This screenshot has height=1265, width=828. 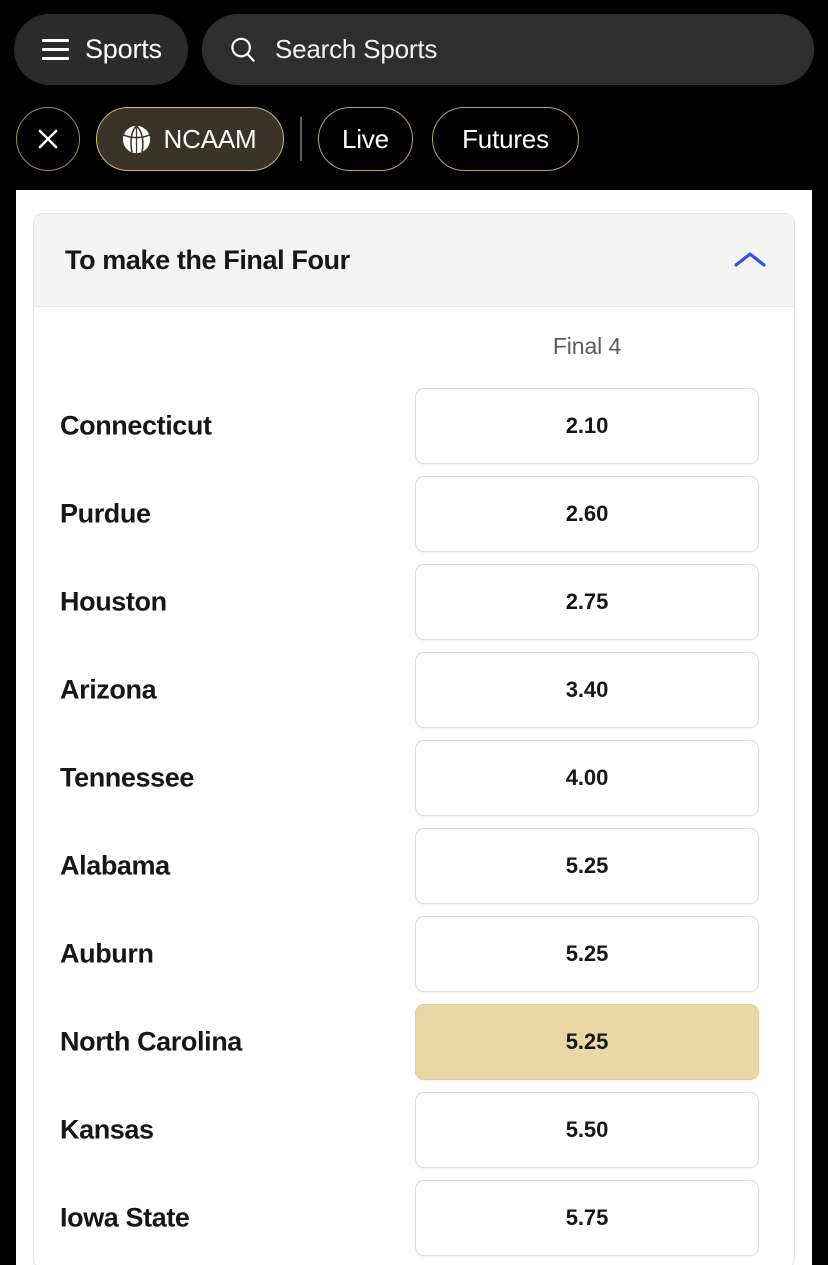 I want to click on odds-value: 4.00, so click(x=587, y=777).